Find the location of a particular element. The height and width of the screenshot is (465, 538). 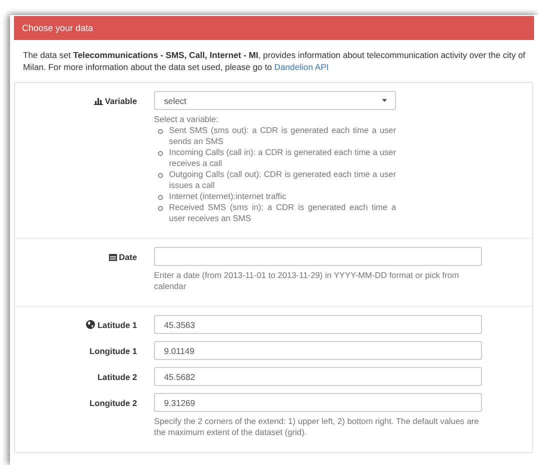

panel-title: Choose your data is located at coordinates (274, 28).